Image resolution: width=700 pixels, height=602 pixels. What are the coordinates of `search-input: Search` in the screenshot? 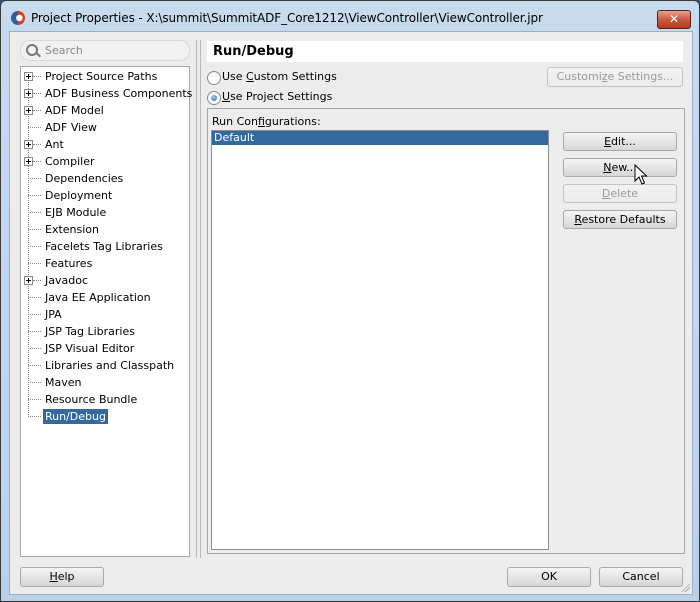 It's located at (105, 50).